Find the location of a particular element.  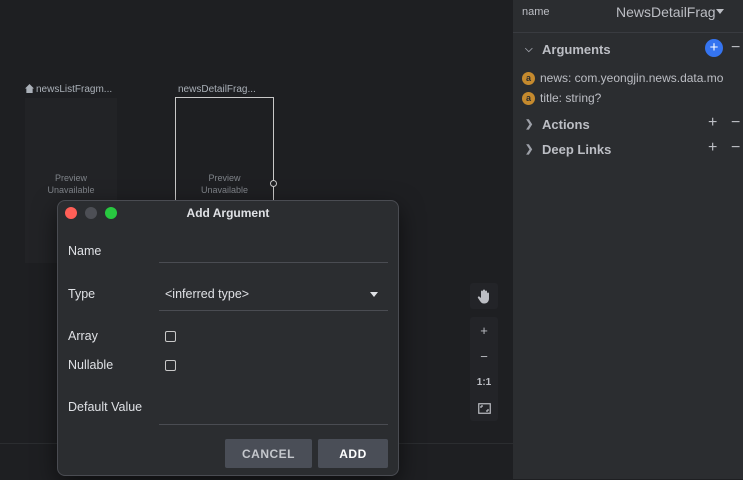

pan-hand-icon is located at coordinates (484, 296).